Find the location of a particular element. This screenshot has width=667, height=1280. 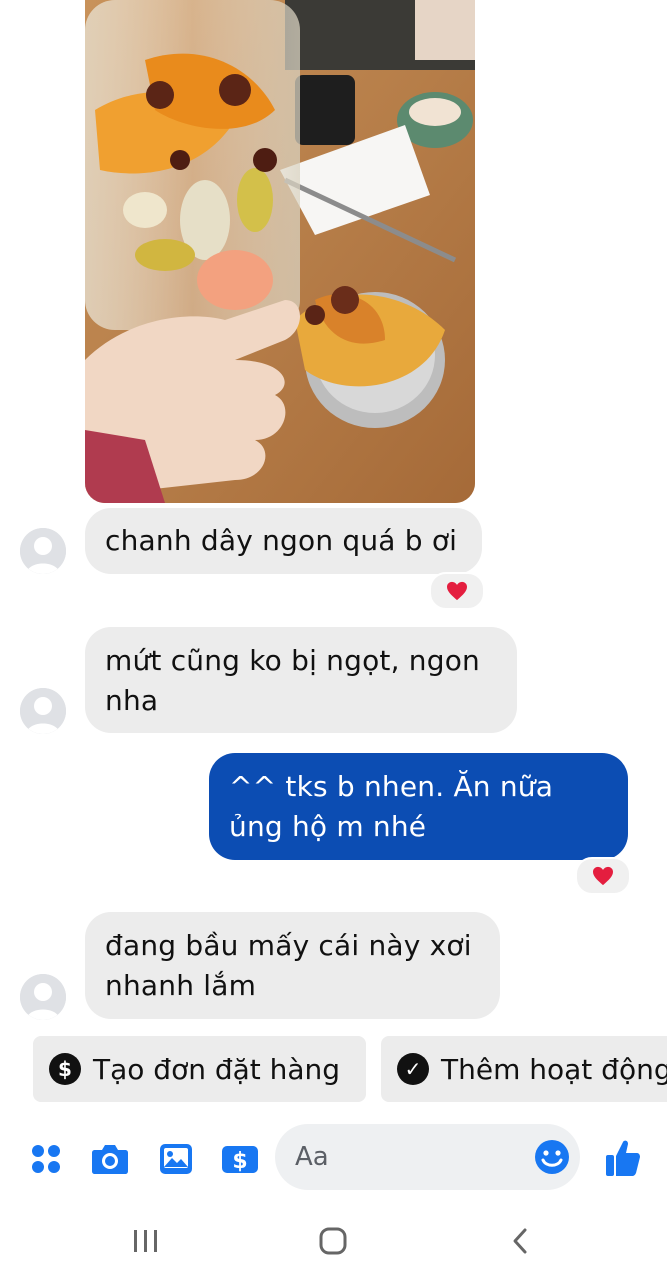

create-order-button: $ Tạo đơn đặt hàng is located at coordinates (199, 1069).